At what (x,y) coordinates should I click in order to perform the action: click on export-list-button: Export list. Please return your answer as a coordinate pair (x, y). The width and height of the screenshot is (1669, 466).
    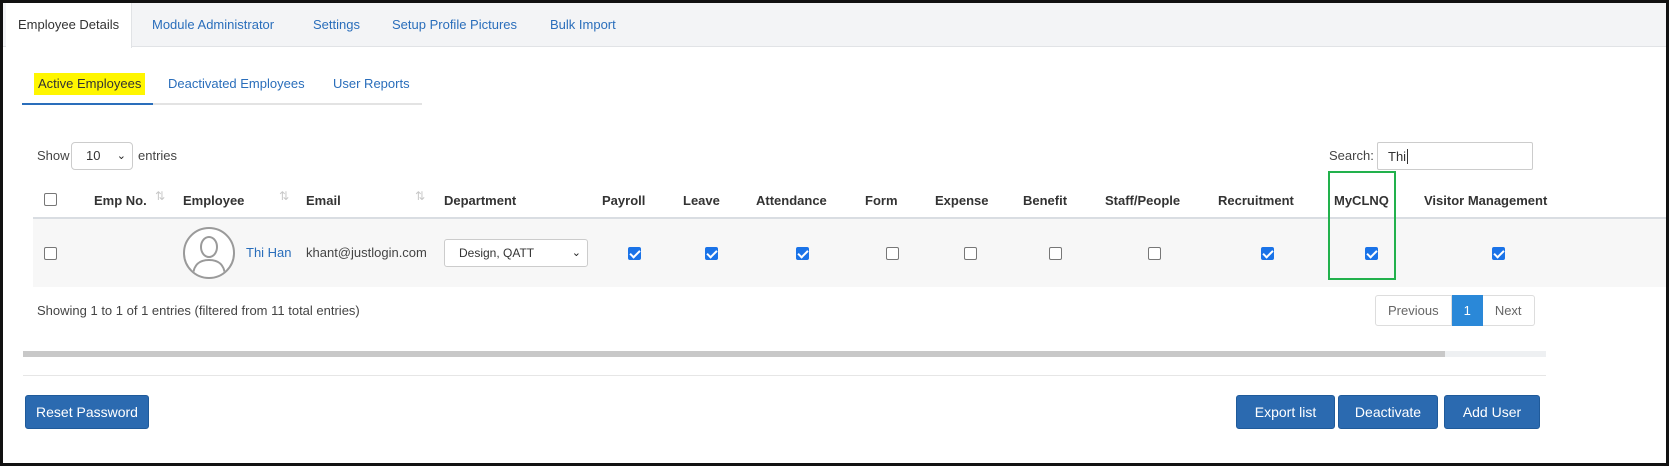
    Looking at the image, I should click on (1285, 412).